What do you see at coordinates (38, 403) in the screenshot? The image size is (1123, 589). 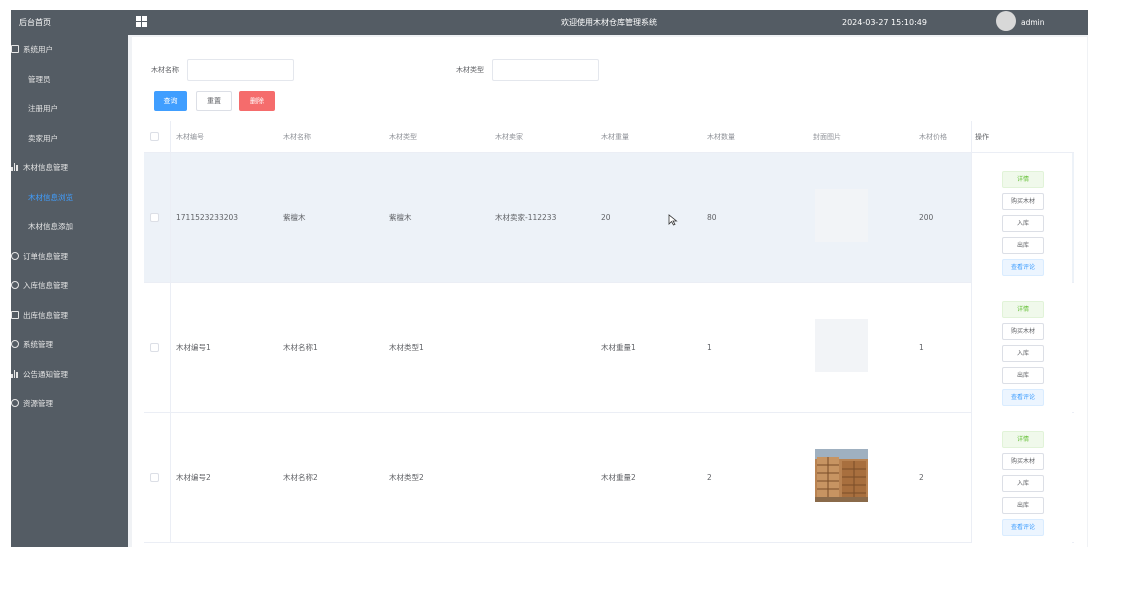 I see `sidebar-item-label: 资源管理` at bounding box center [38, 403].